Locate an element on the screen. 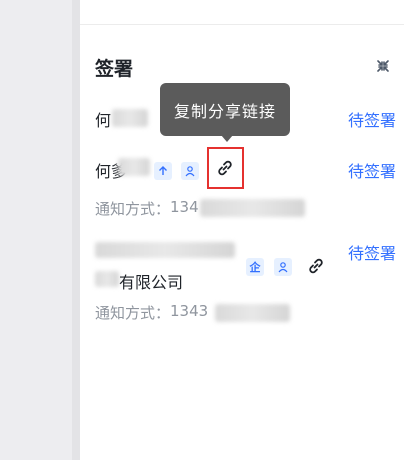  signer-2-notify-value: 134 is located at coordinates (184, 207).